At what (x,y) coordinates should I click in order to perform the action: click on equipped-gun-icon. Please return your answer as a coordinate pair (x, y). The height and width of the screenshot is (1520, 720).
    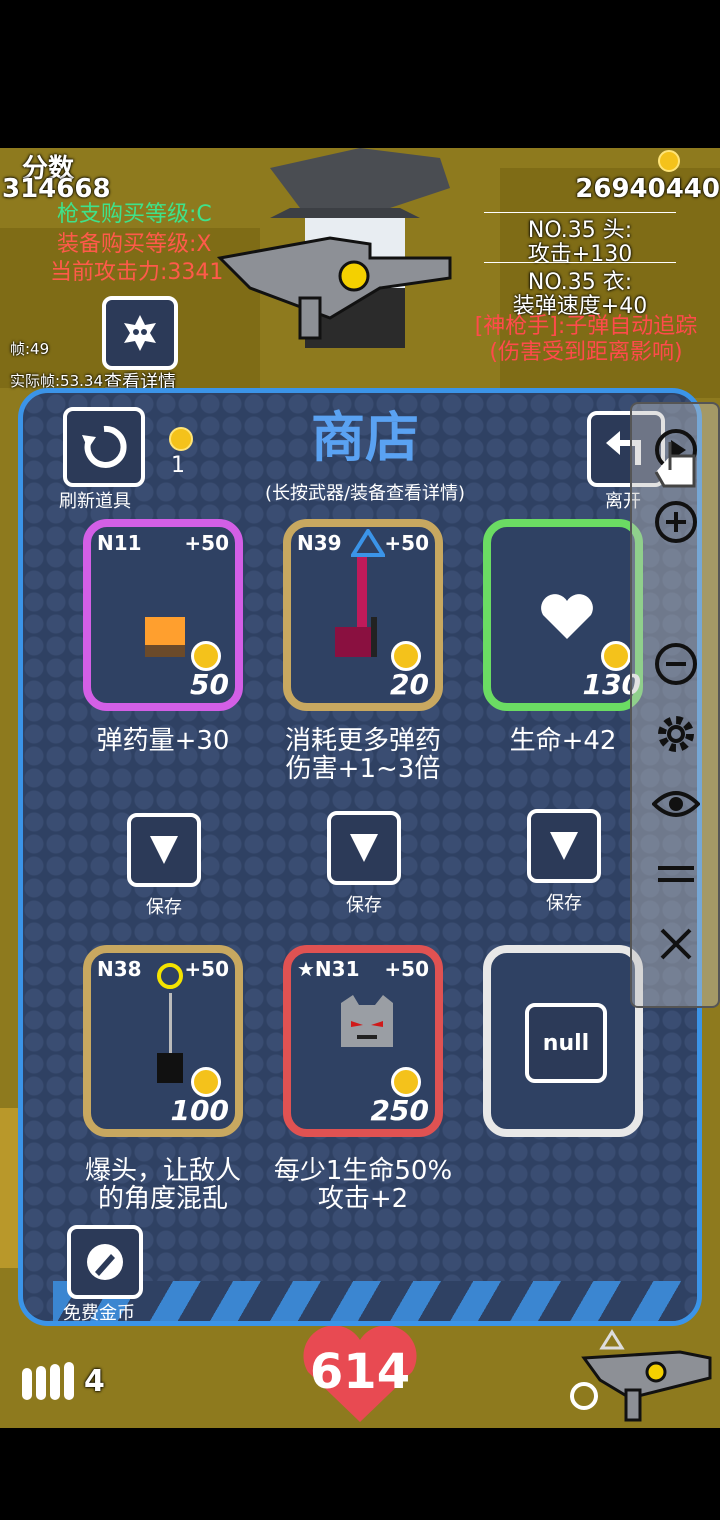
    Looking at the image, I should click on (645, 1378).